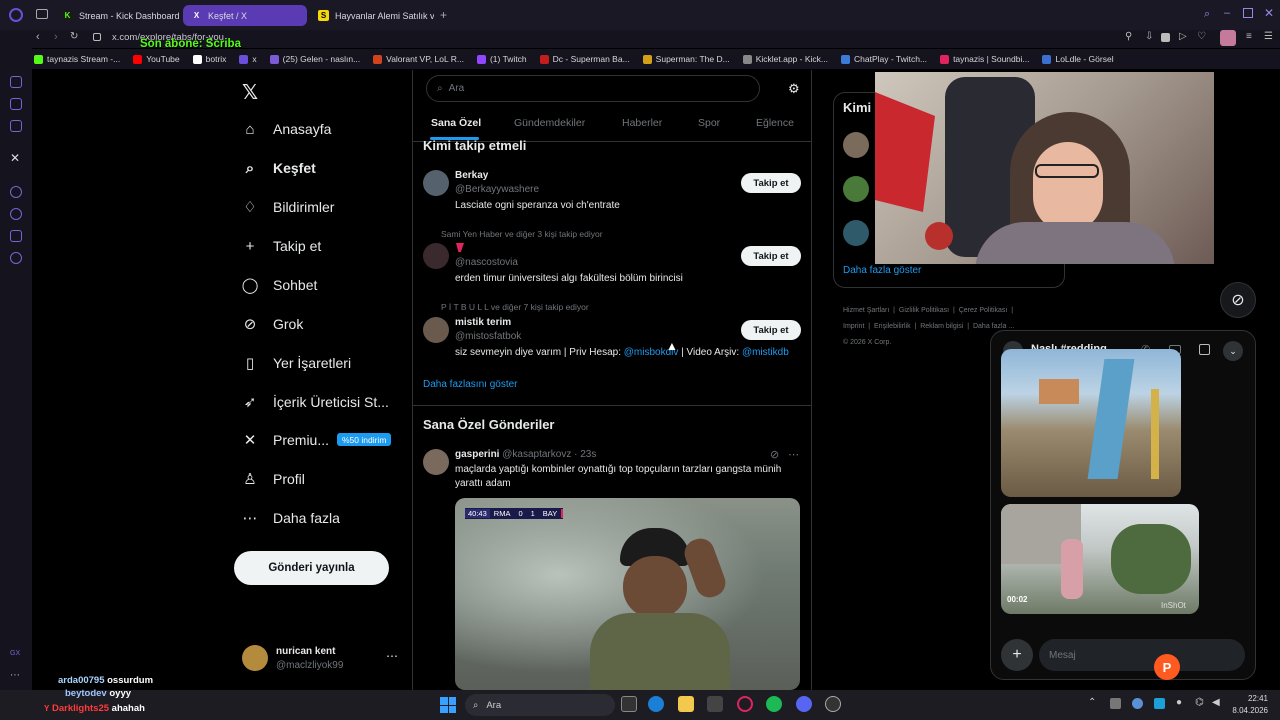 The image size is (1280, 720). I want to click on sidebar-history-icon, so click(16, 214).